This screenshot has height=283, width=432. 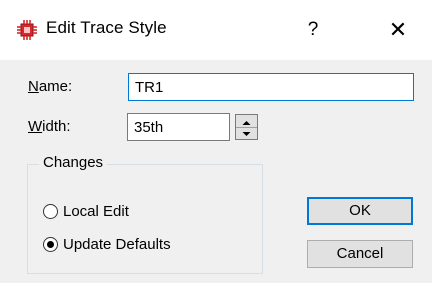 What do you see at coordinates (360, 254) in the screenshot?
I see `cancel-button: Cancel` at bounding box center [360, 254].